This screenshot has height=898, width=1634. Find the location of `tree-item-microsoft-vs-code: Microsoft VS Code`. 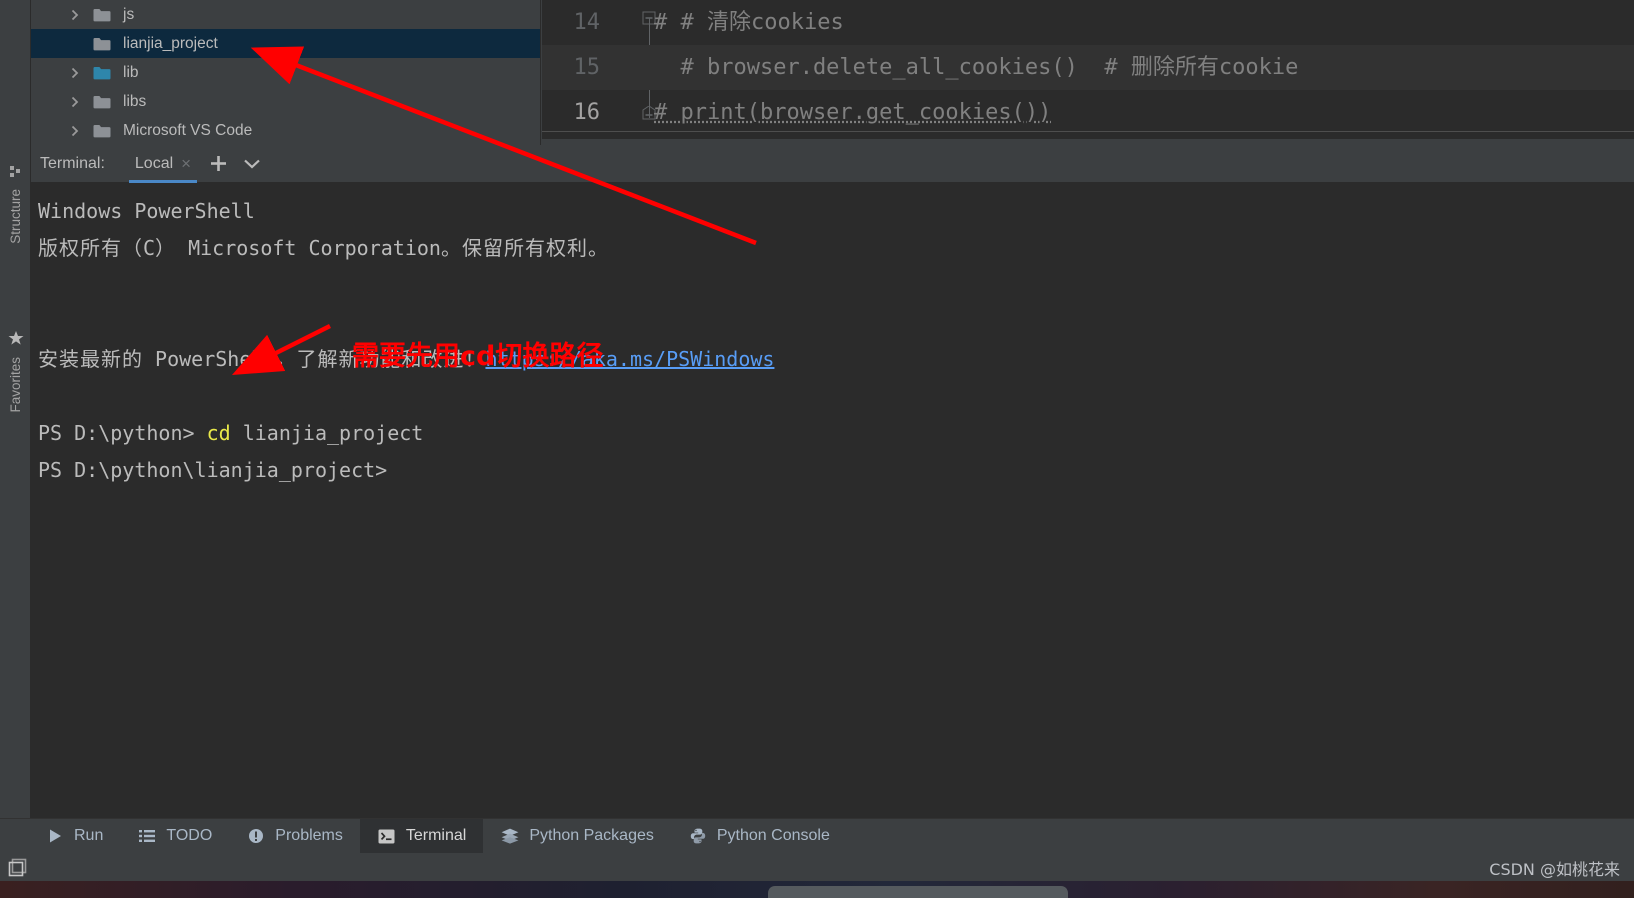

tree-item-microsoft-vs-code: Microsoft VS Code is located at coordinates (285, 130).